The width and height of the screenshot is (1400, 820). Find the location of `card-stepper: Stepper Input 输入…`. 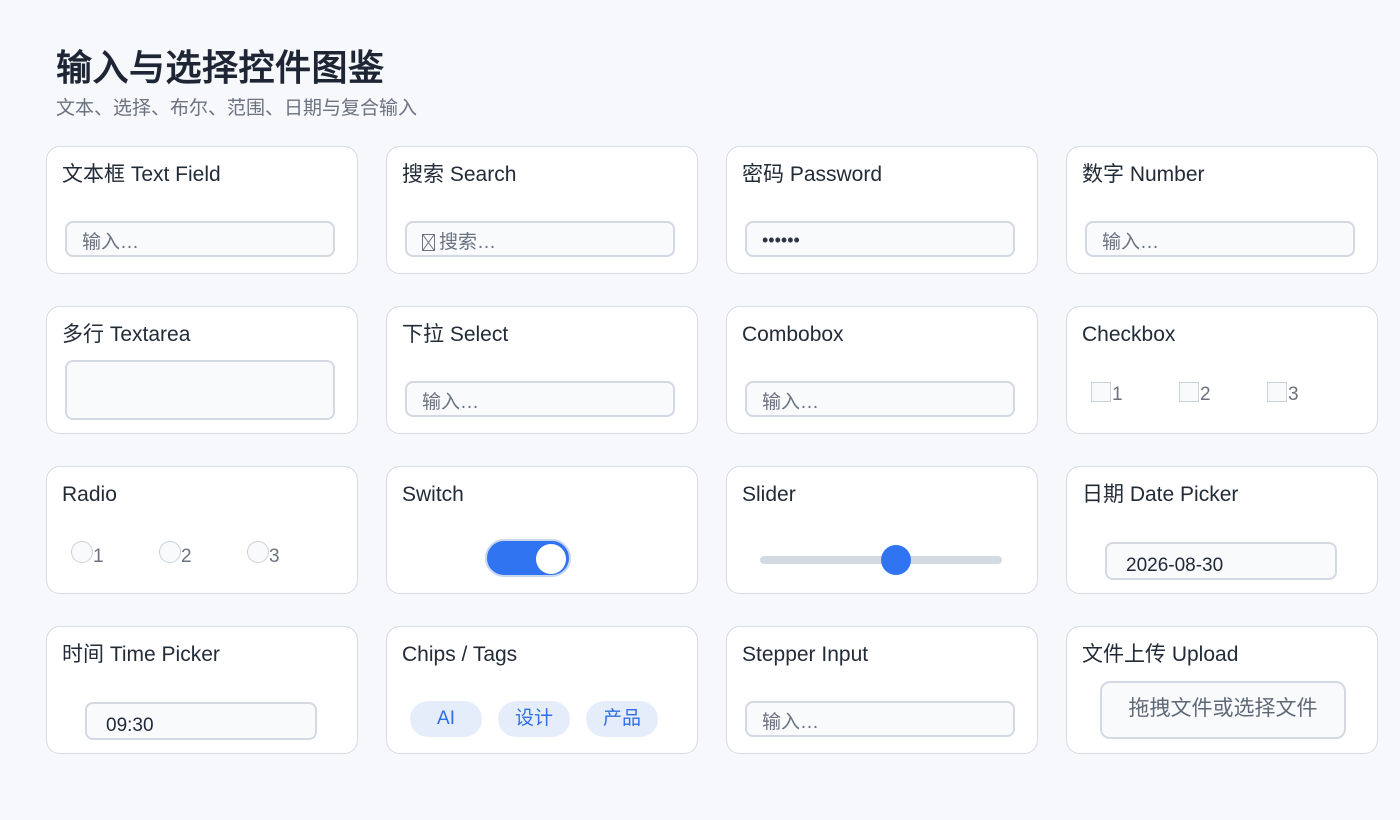

card-stepper: Stepper Input 输入… is located at coordinates (882, 690).